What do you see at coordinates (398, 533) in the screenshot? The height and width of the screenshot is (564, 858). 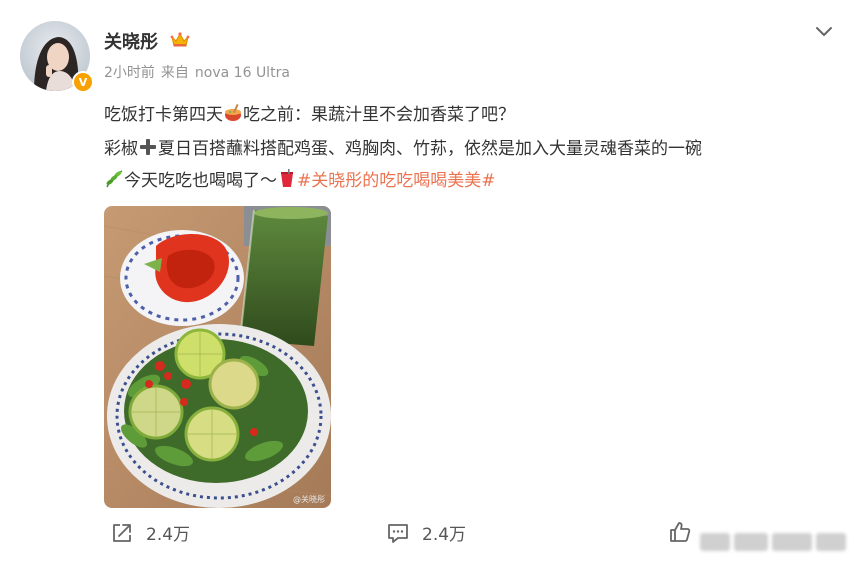 I see `comment-icon` at bounding box center [398, 533].